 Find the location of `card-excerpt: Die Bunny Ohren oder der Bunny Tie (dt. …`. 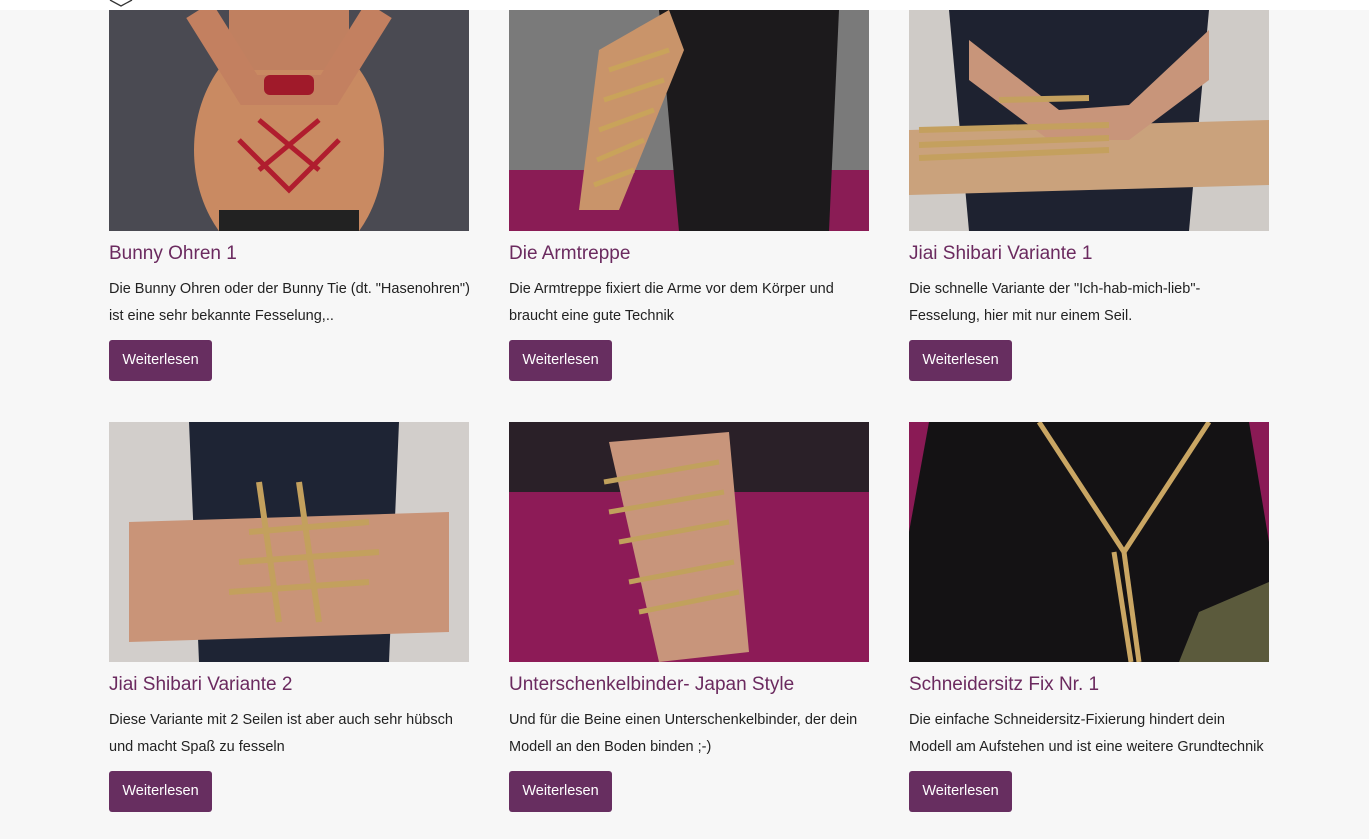

card-excerpt: Die Bunny Ohren oder der Bunny Tie (dt. … is located at coordinates (289, 302).